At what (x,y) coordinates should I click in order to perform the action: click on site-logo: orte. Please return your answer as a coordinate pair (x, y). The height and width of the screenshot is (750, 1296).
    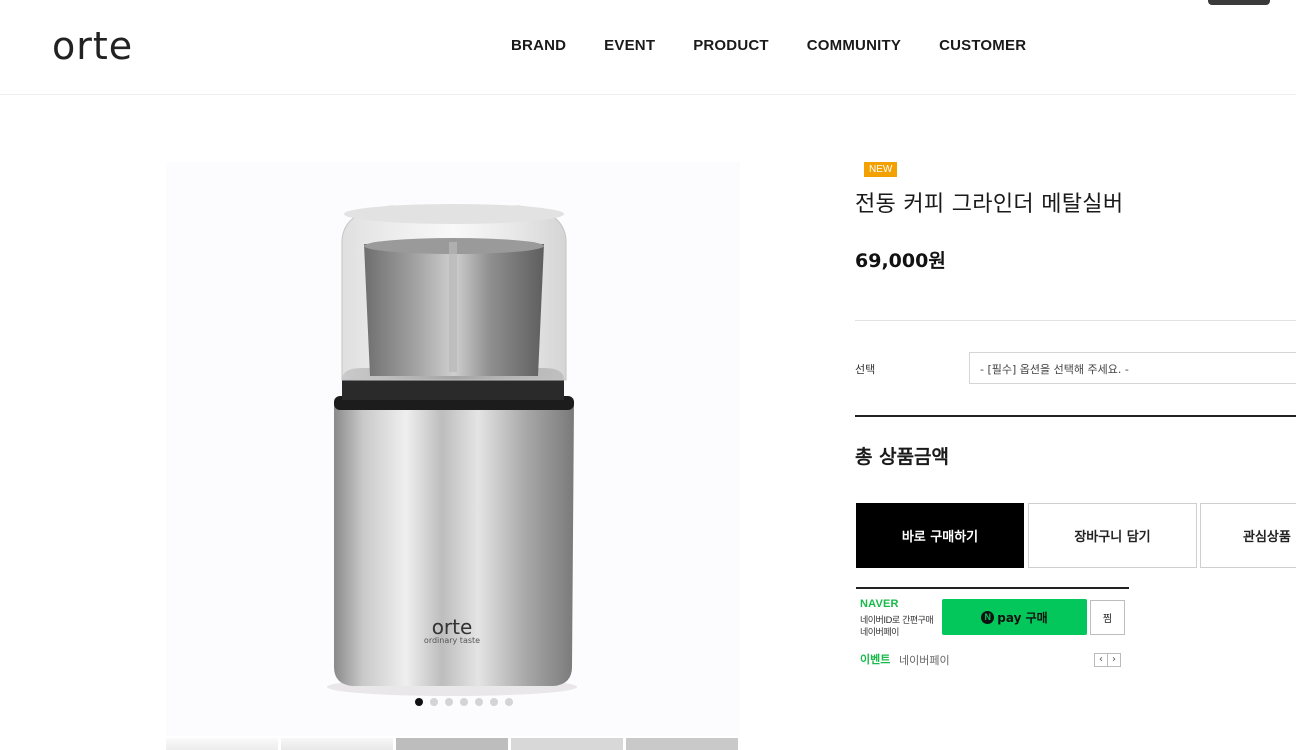
    Looking at the image, I should click on (92, 46).